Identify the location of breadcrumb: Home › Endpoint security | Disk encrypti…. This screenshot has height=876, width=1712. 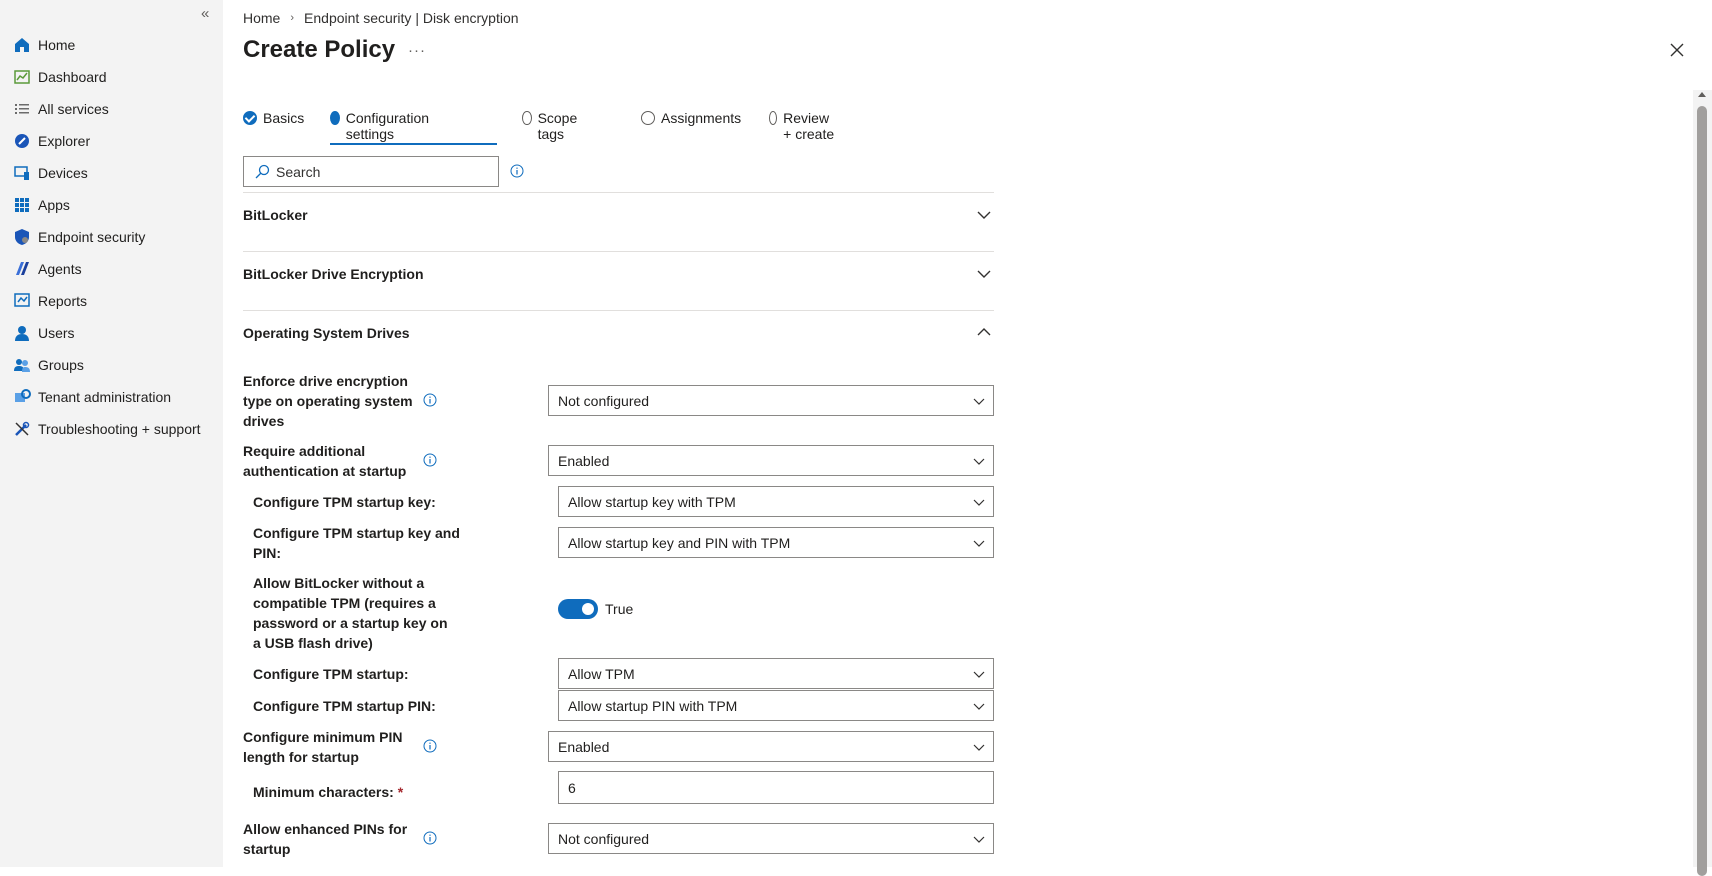
(381, 18).